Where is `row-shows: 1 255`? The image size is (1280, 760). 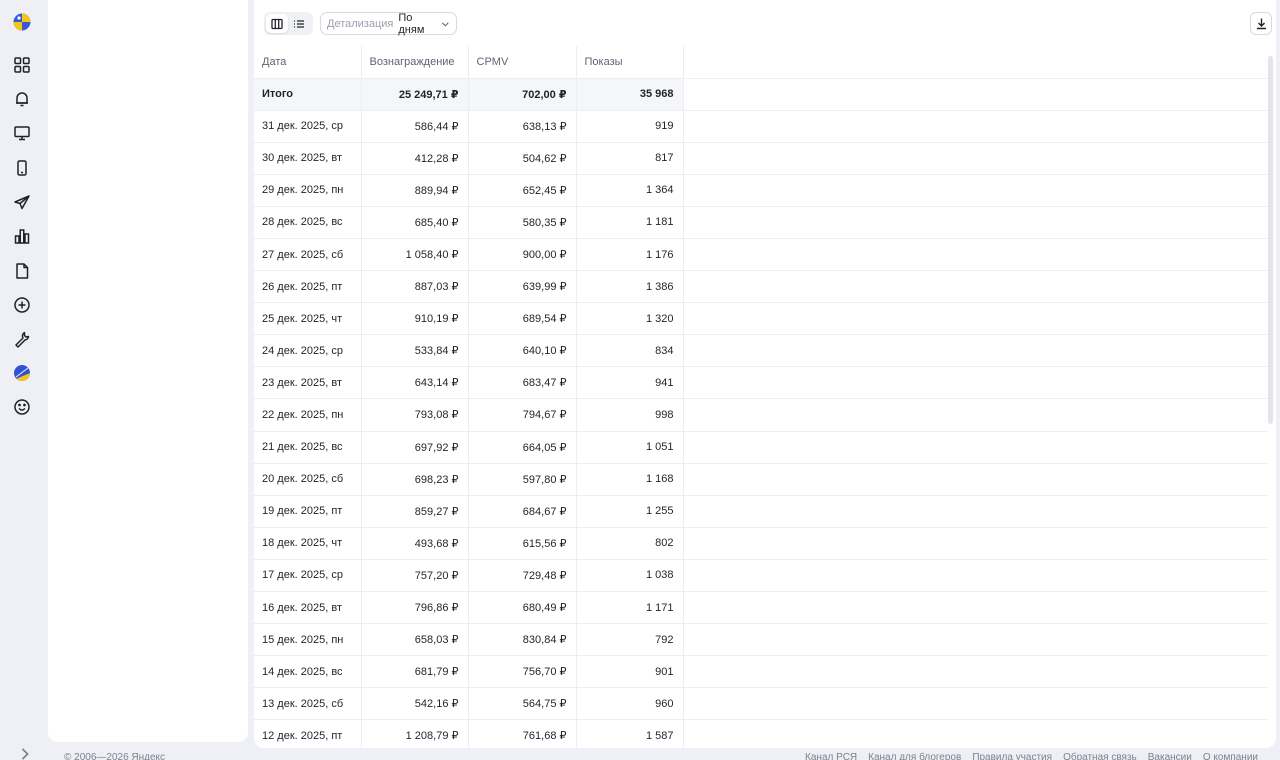
row-shows: 1 255 is located at coordinates (630, 511).